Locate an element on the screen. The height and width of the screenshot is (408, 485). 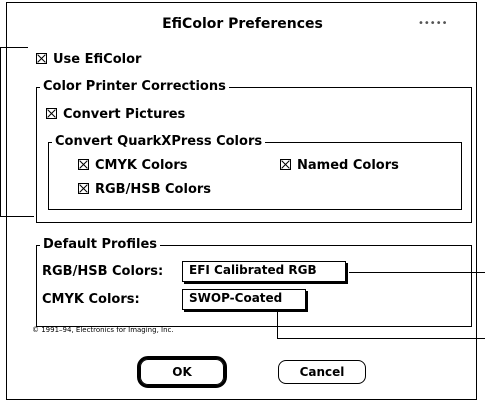
default-profiles-label: Default Profiles is located at coordinates (100, 244).